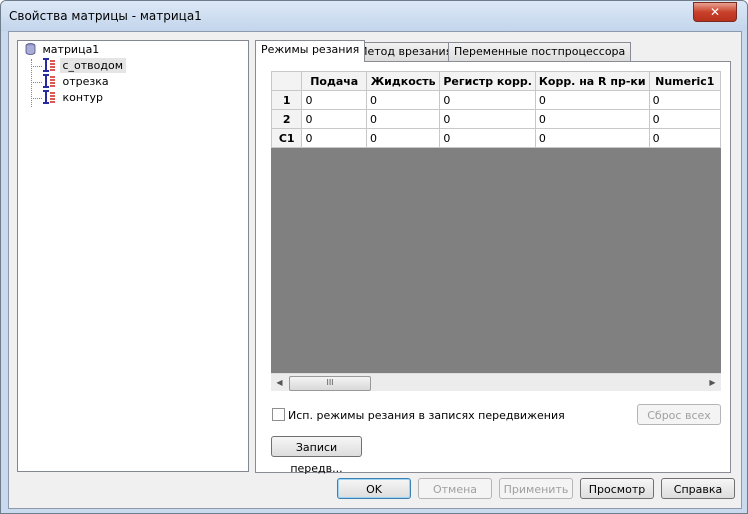  Describe the element at coordinates (287, 138) in the screenshot. I see `row-header: C1` at that location.